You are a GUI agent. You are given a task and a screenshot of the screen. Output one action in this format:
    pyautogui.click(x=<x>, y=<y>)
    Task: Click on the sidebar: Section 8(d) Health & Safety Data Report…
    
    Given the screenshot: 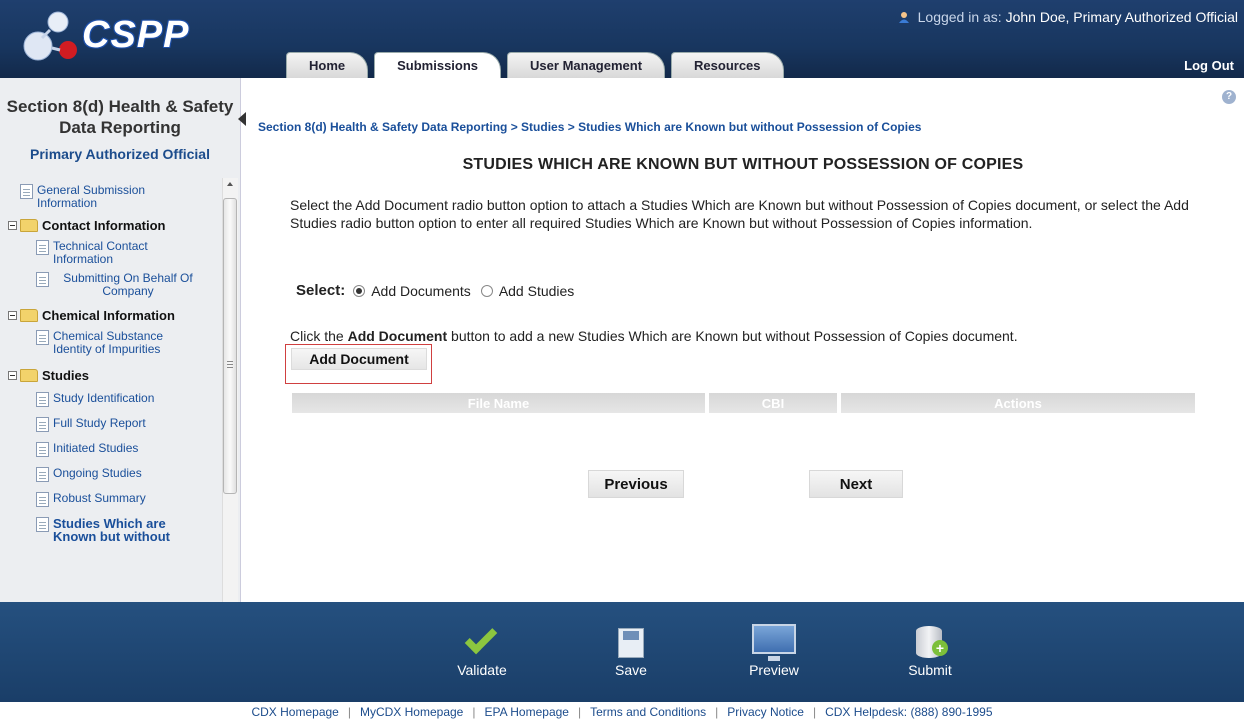 What is the action you would take?
    pyautogui.click(x=120, y=340)
    